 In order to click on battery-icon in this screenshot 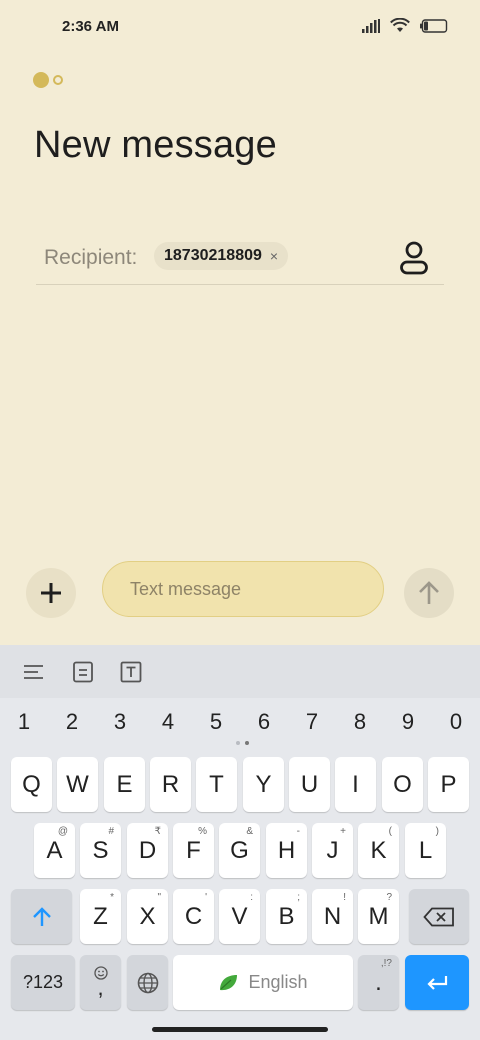, I will do `click(434, 25)`.